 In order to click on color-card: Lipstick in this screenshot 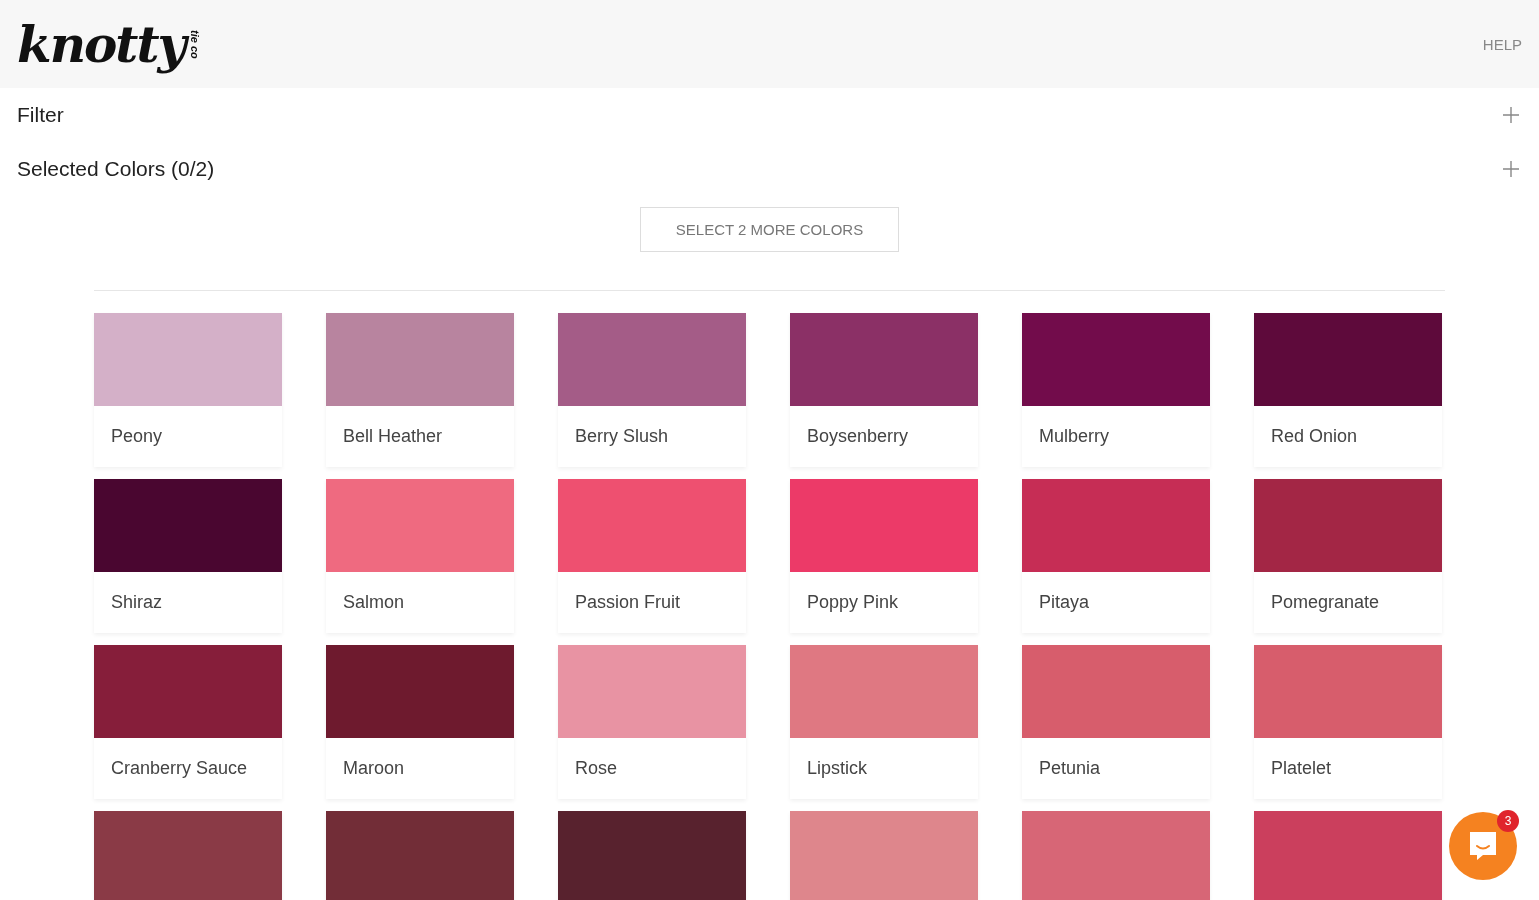, I will do `click(884, 722)`.